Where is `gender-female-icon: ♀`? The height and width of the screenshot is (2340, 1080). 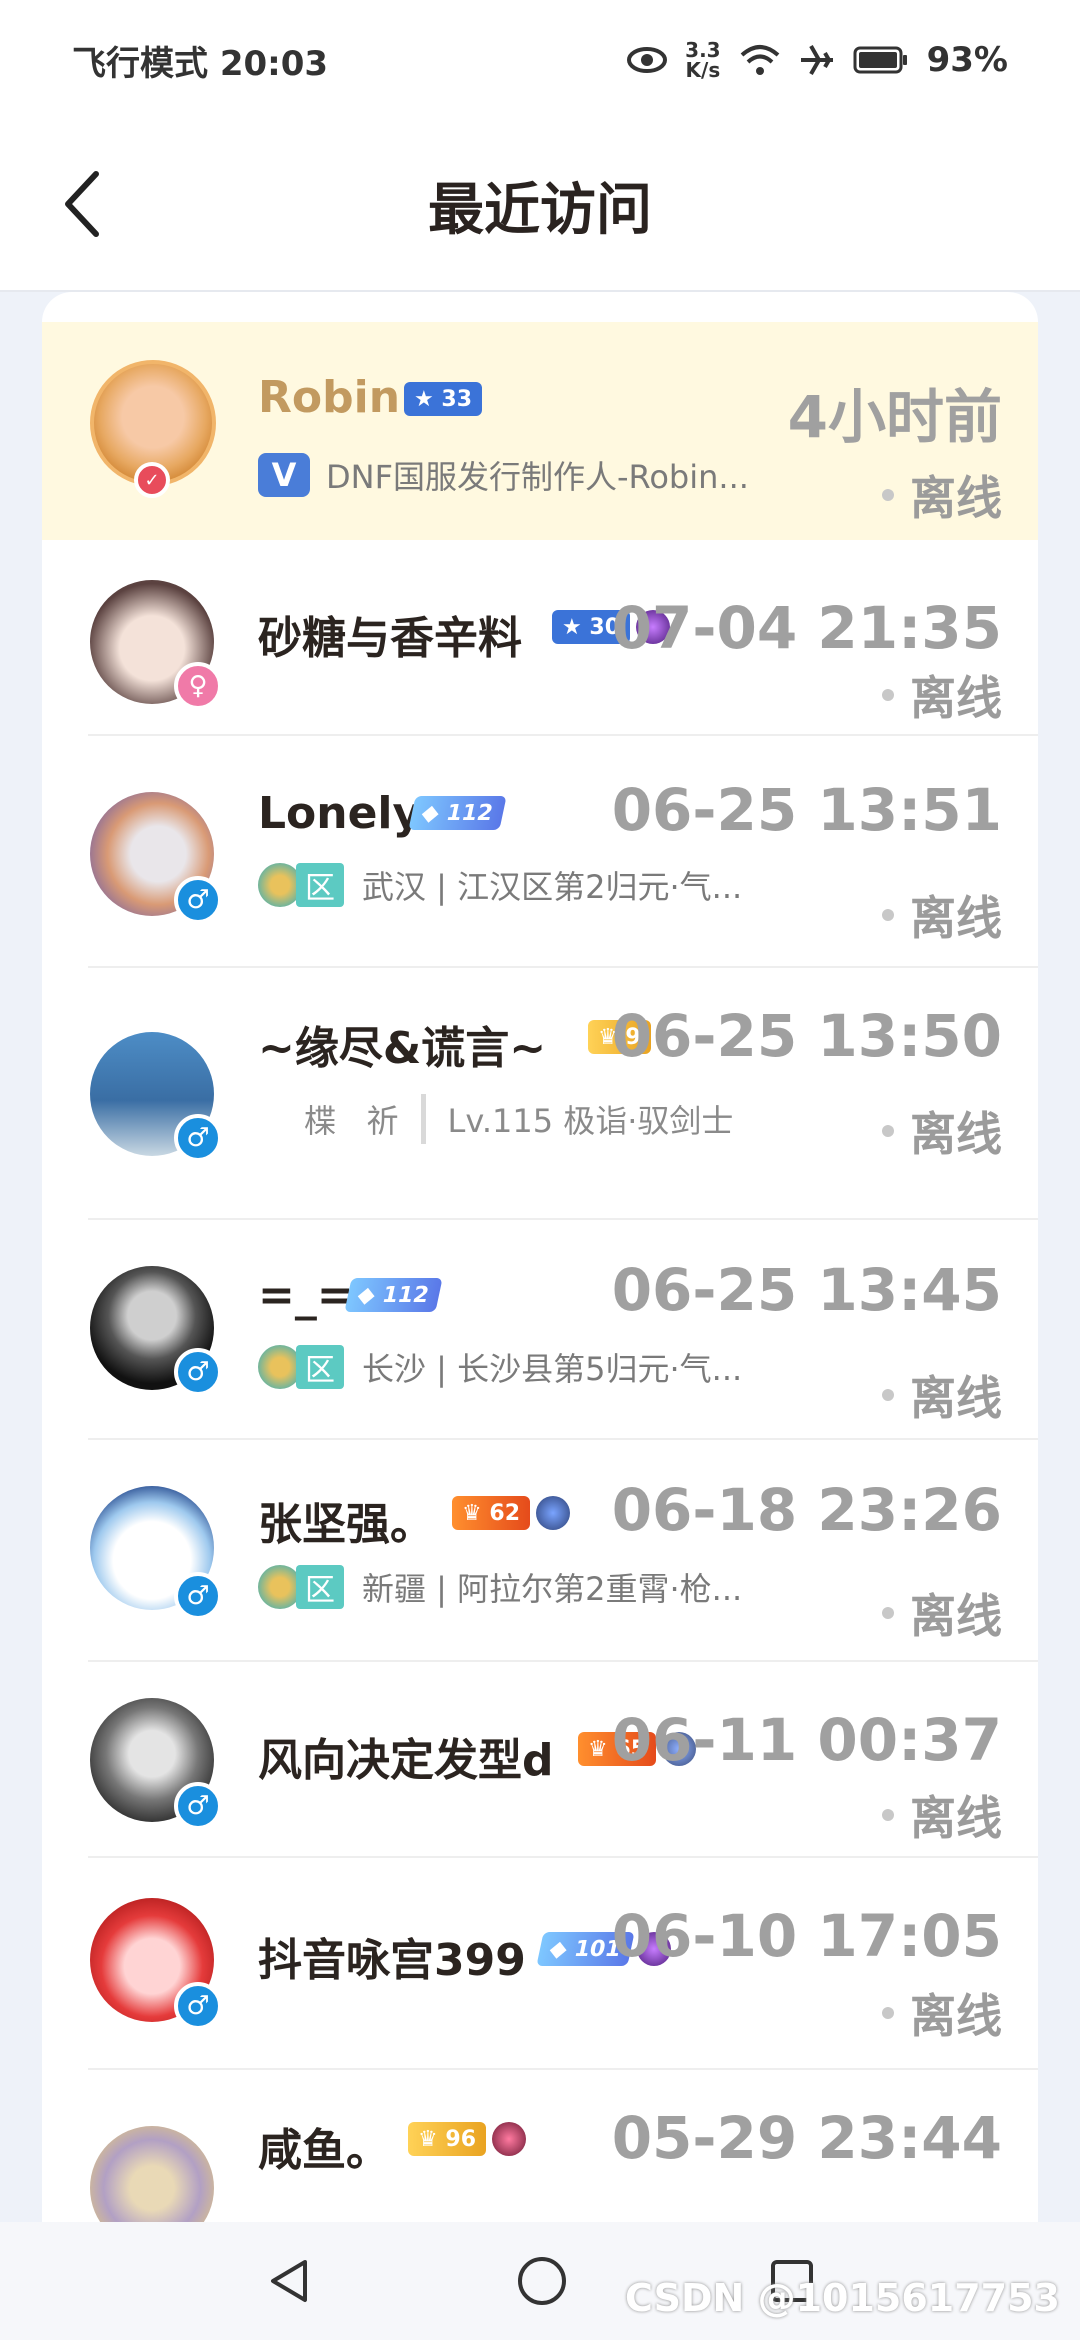 gender-female-icon: ♀ is located at coordinates (198, 686).